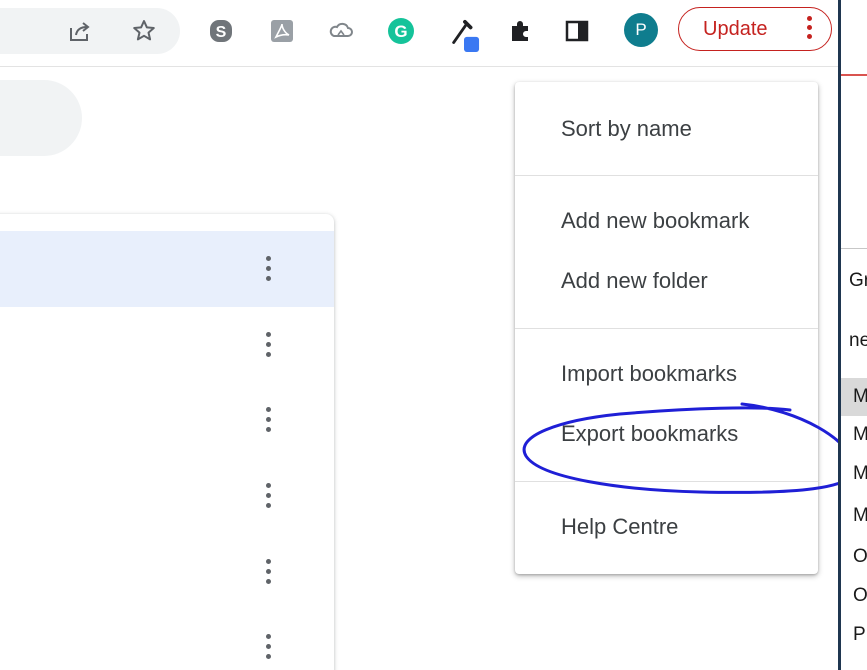  I want to click on background-accent-line, so click(854, 75).